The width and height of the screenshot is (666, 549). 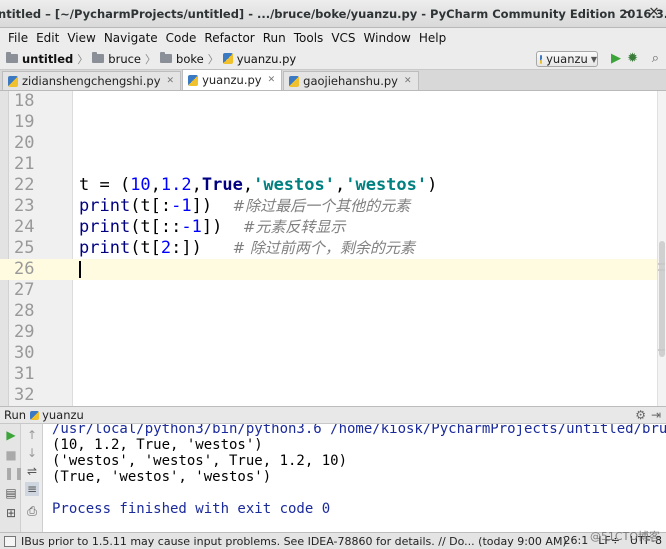 What do you see at coordinates (641, 13) in the screenshot?
I see `window-controls: – ✕` at bounding box center [641, 13].